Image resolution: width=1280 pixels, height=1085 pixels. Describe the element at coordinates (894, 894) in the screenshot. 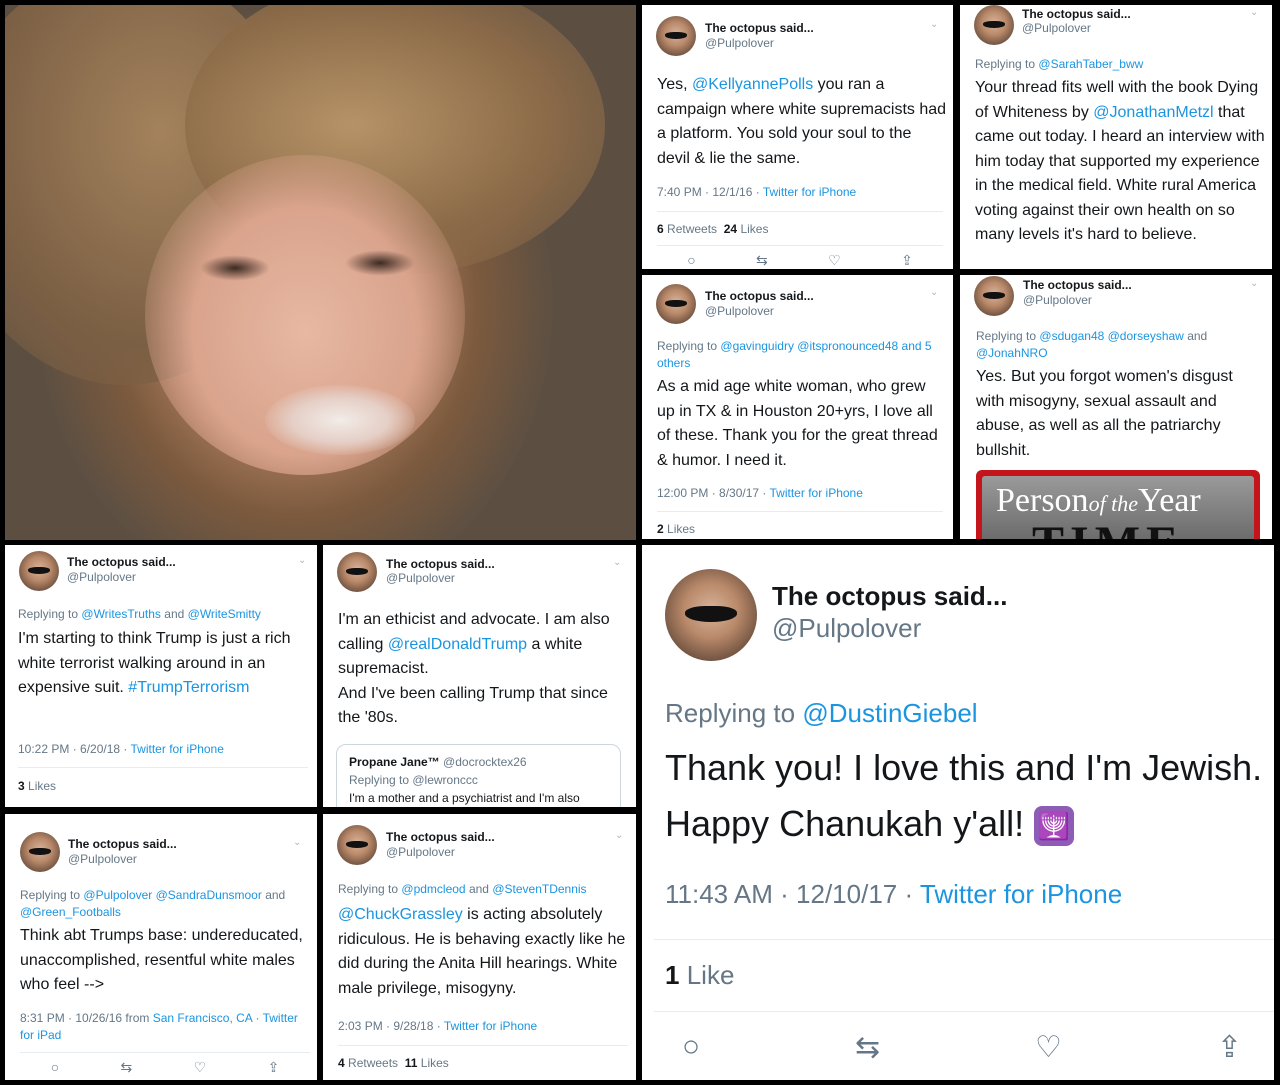

I see `tweet-timestamp: 11:43 AM · 12/10/17 · Twitter for iPhone` at that location.